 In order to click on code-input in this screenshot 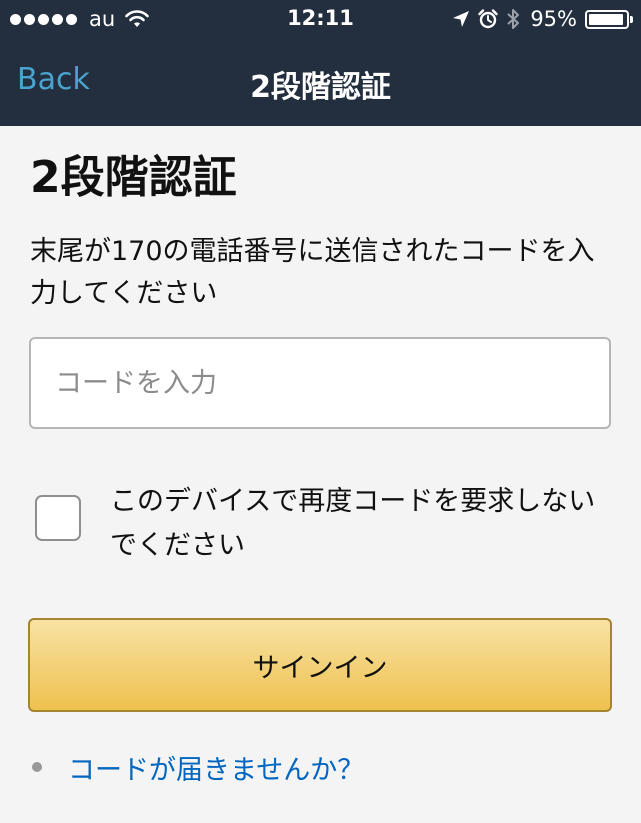, I will do `click(320, 383)`.